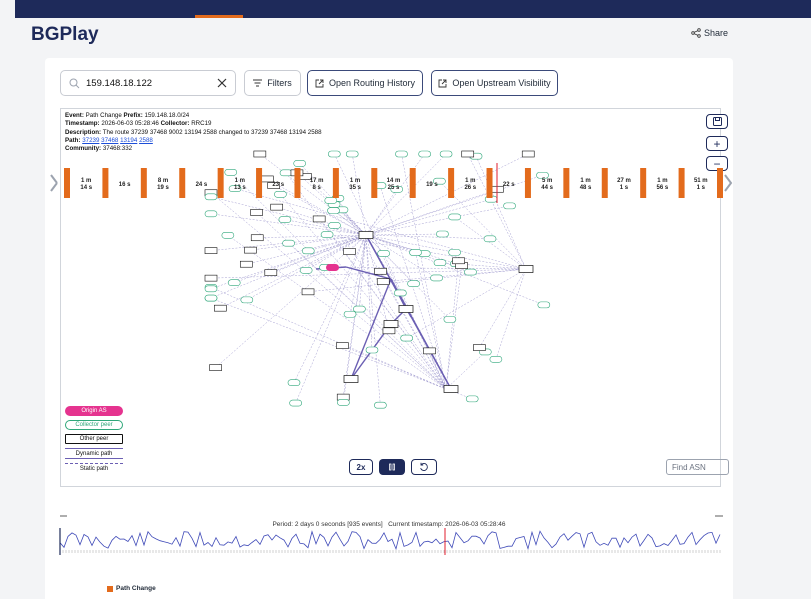 The height and width of the screenshot is (599, 811). What do you see at coordinates (717, 143) in the screenshot?
I see `zoom-in-button: +` at bounding box center [717, 143].